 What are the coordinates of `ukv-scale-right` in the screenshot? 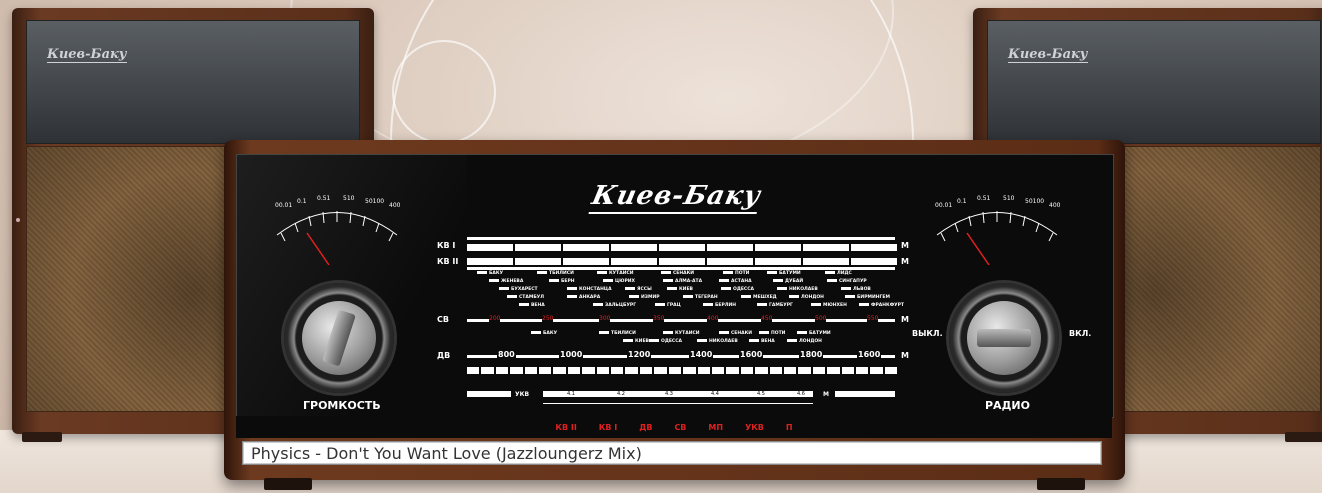 It's located at (865, 394).